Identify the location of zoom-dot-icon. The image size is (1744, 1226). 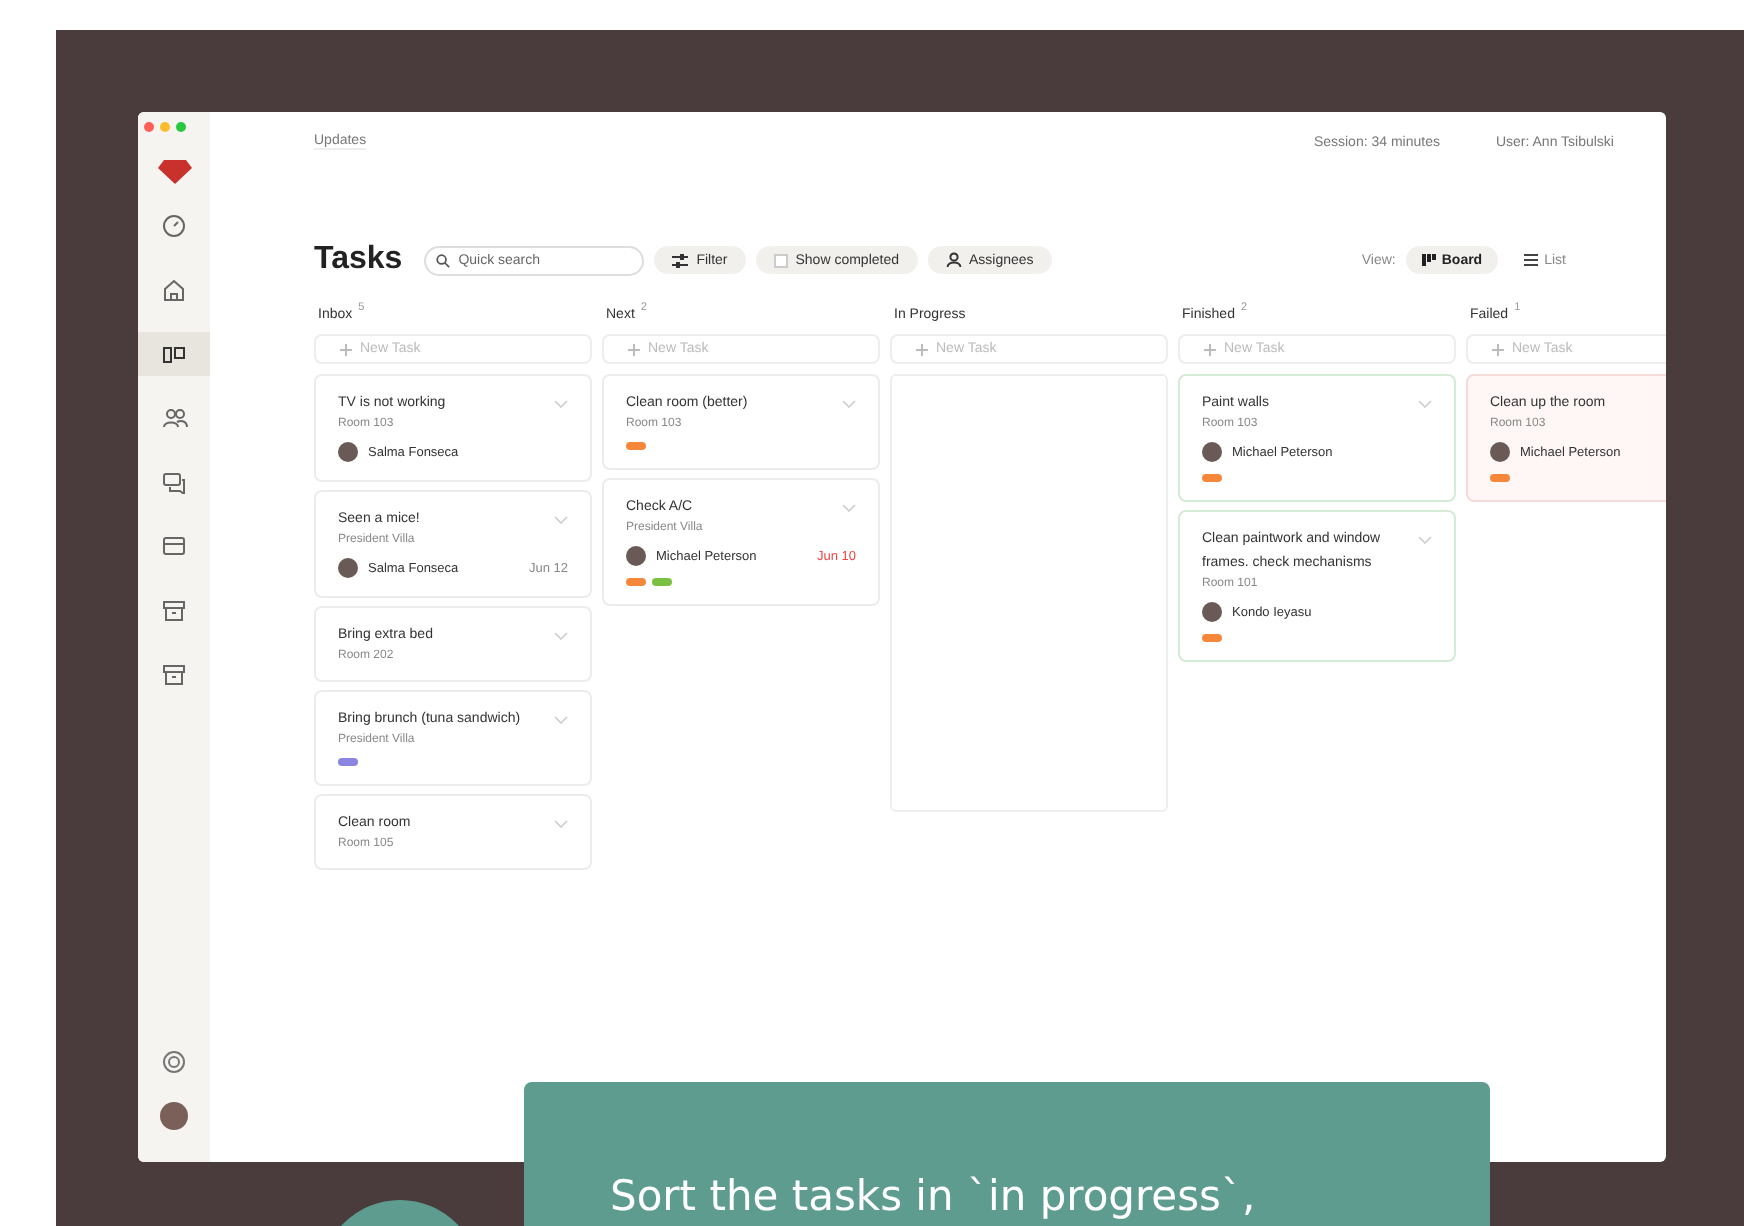
(181, 127).